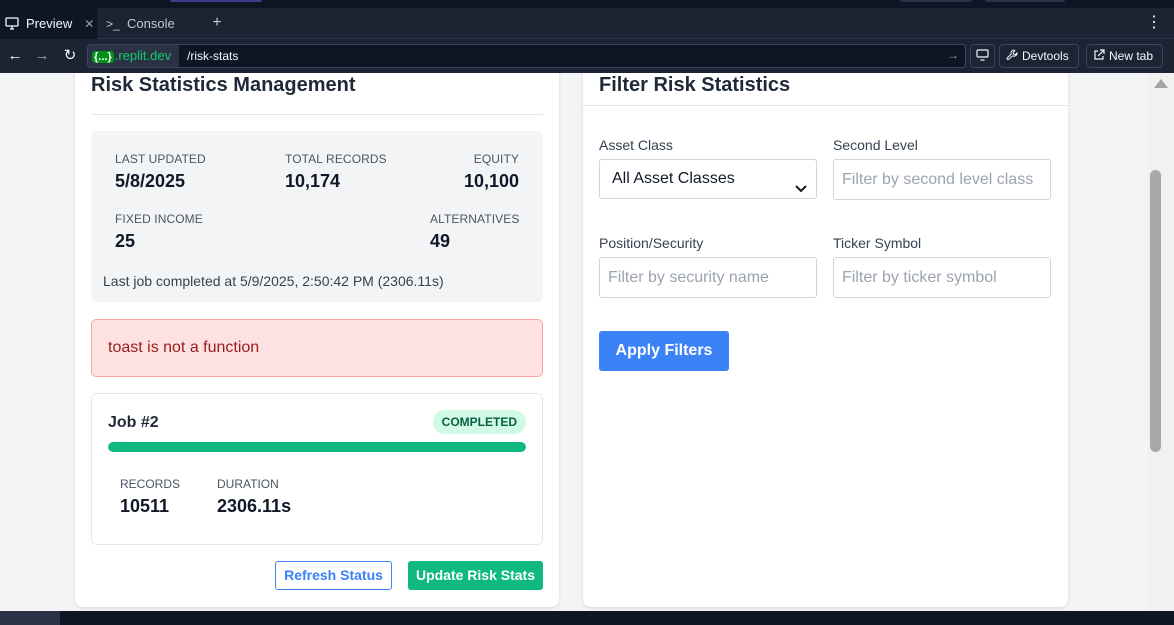  Describe the element at coordinates (15, 56) in the screenshot. I see `back-arrow-icon: ←` at that location.